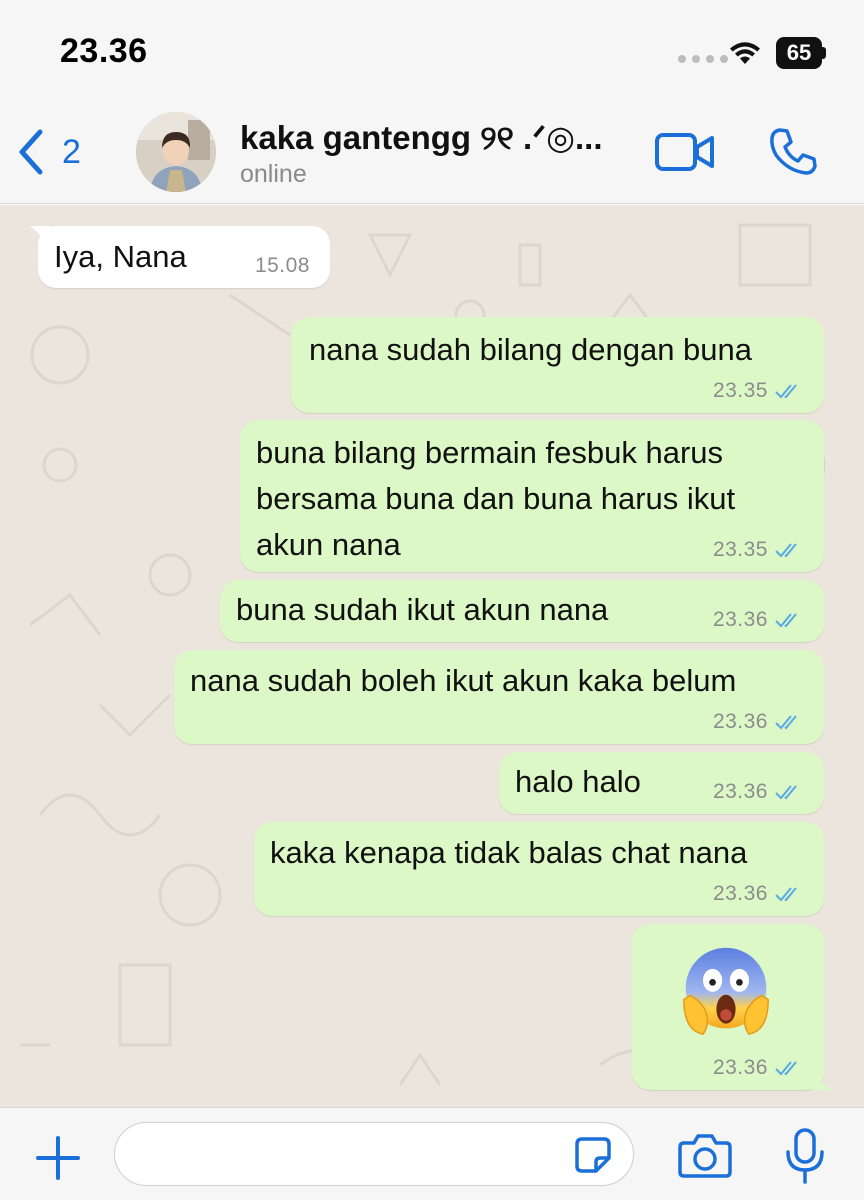 The image size is (864, 1200). Describe the element at coordinates (273, 174) in the screenshot. I see `contact-status: online` at that location.